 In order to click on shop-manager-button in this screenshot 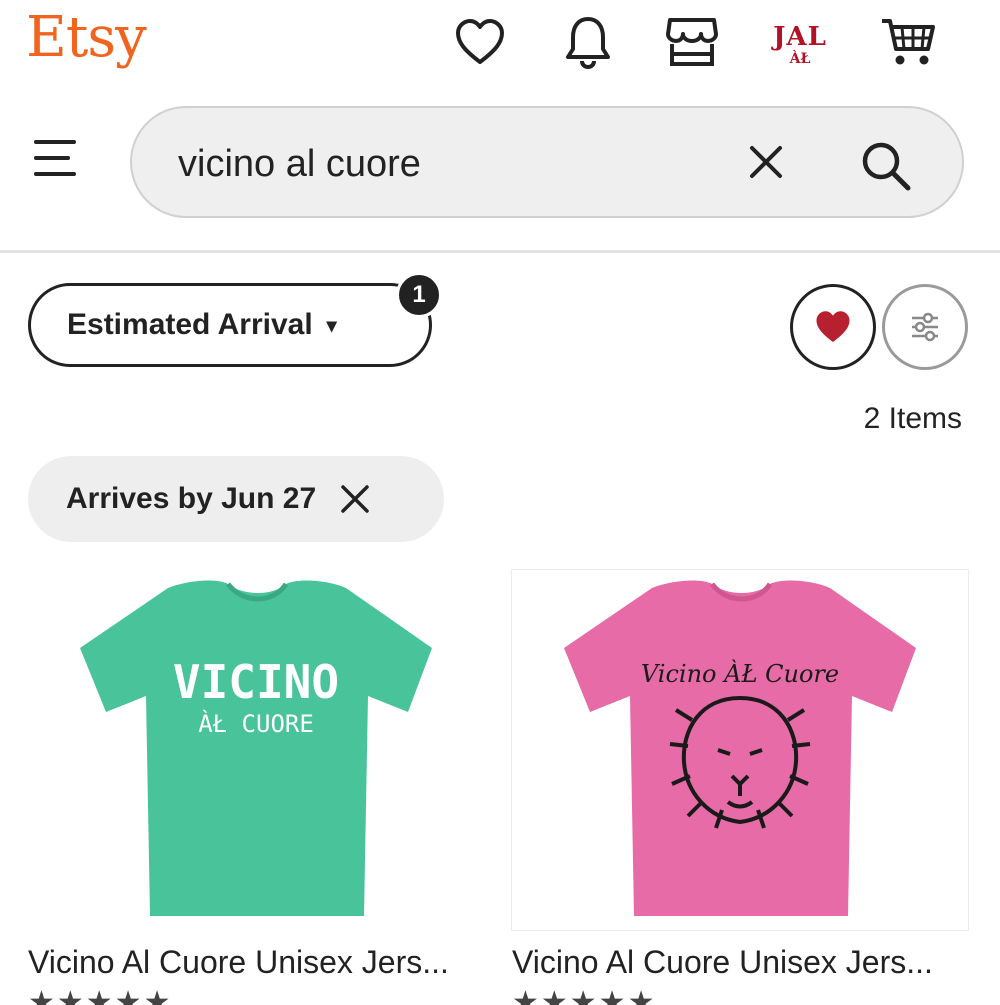, I will do `click(692, 42)`.